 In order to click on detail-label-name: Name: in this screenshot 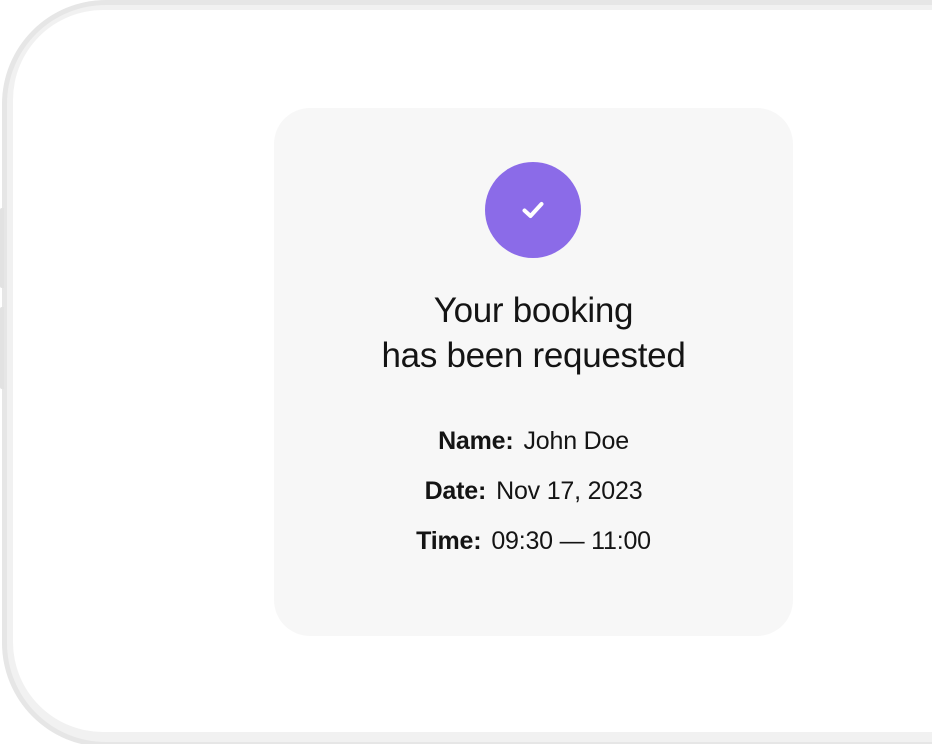, I will do `click(476, 440)`.